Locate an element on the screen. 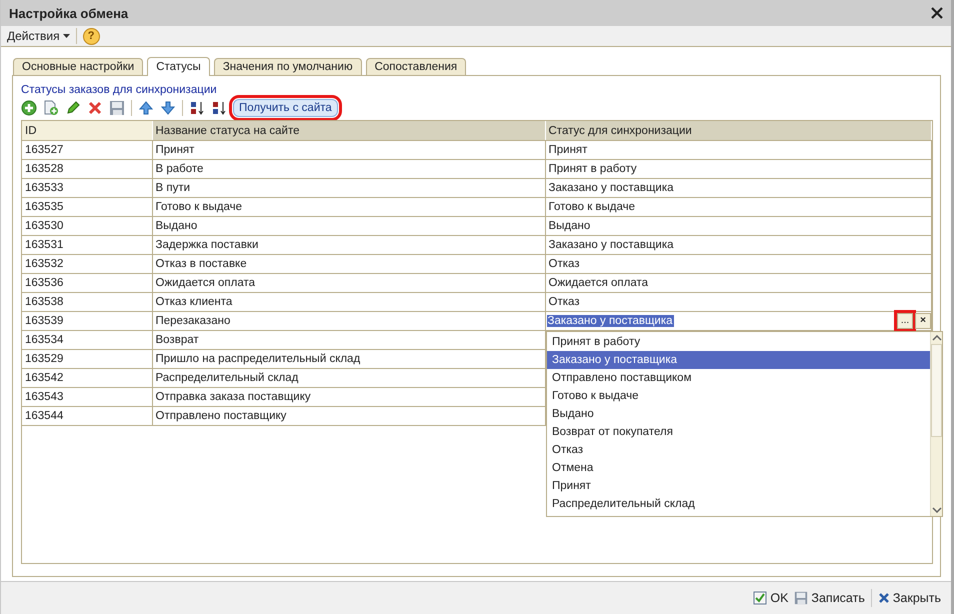  arrow-up-icon is located at coordinates (146, 108).